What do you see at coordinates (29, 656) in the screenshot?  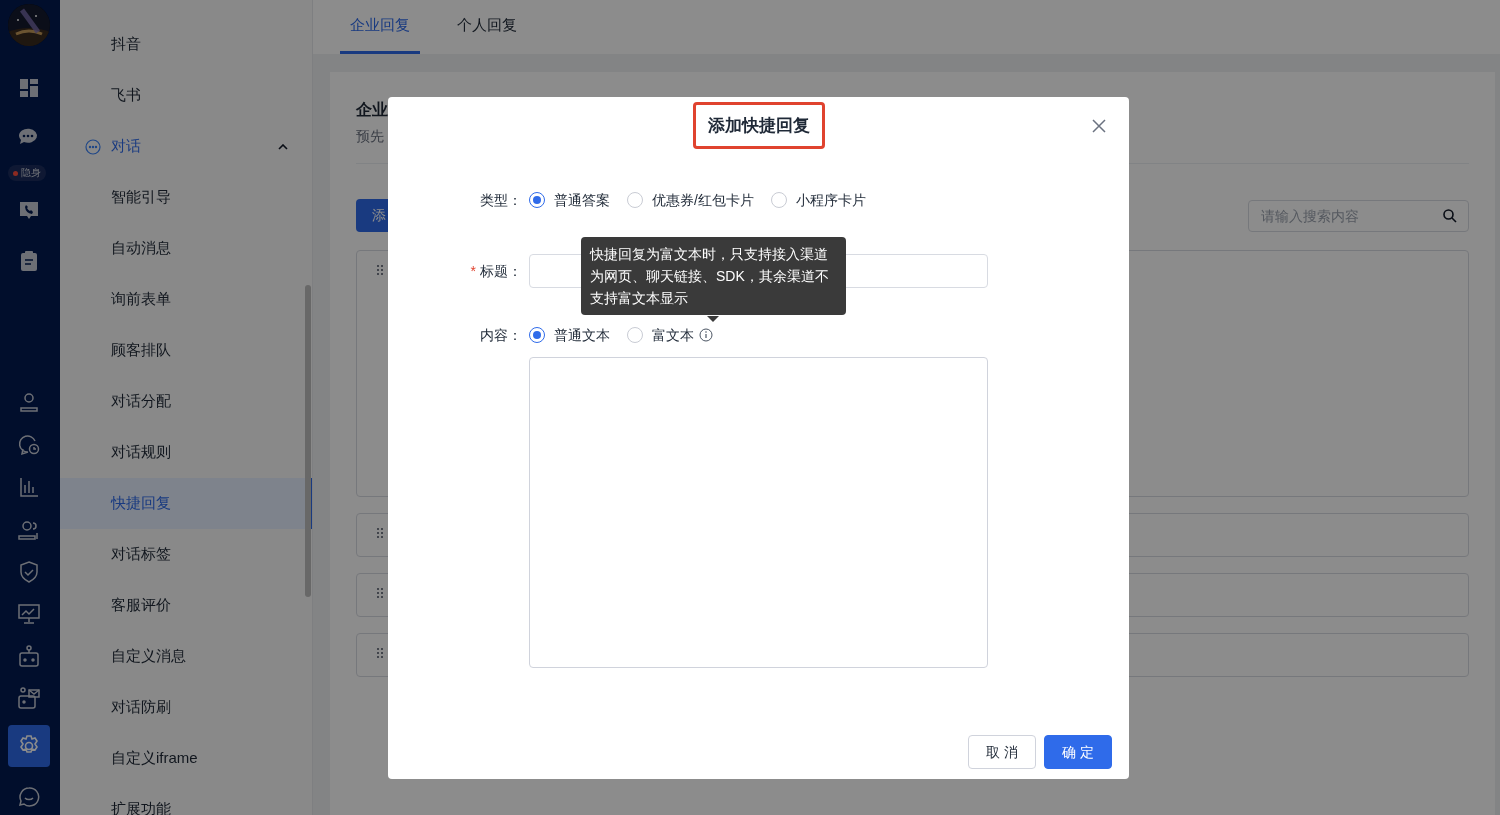 I see `robot-icon` at bounding box center [29, 656].